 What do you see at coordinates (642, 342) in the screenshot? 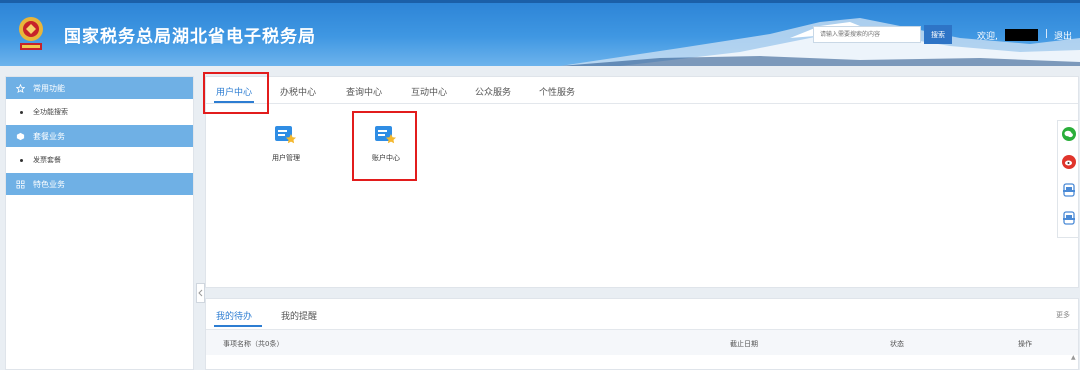
I see `todo-table-header: 事项名称（共0条） 截止日期 状态 操作` at bounding box center [642, 342].